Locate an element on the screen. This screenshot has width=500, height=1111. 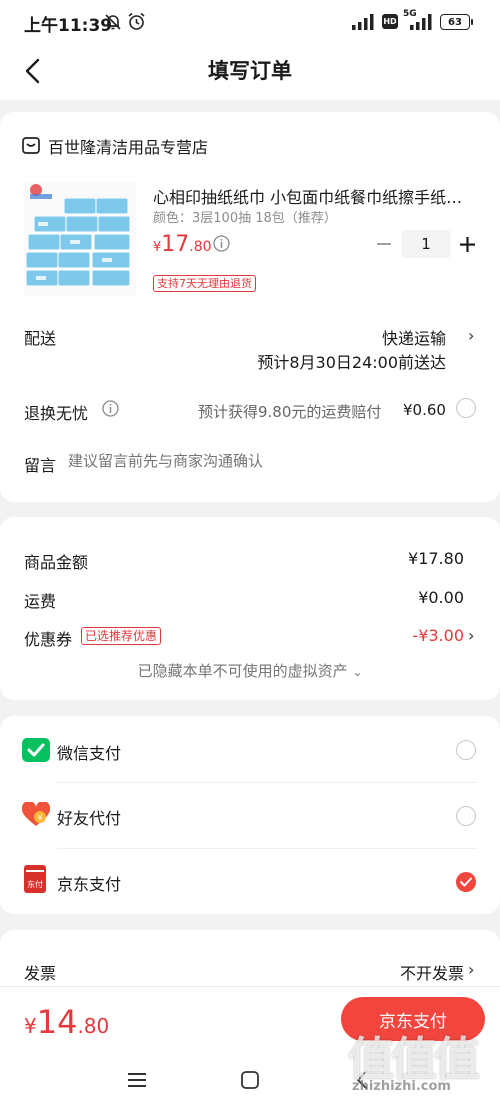
quantity-input: 1 is located at coordinates (426, 244).